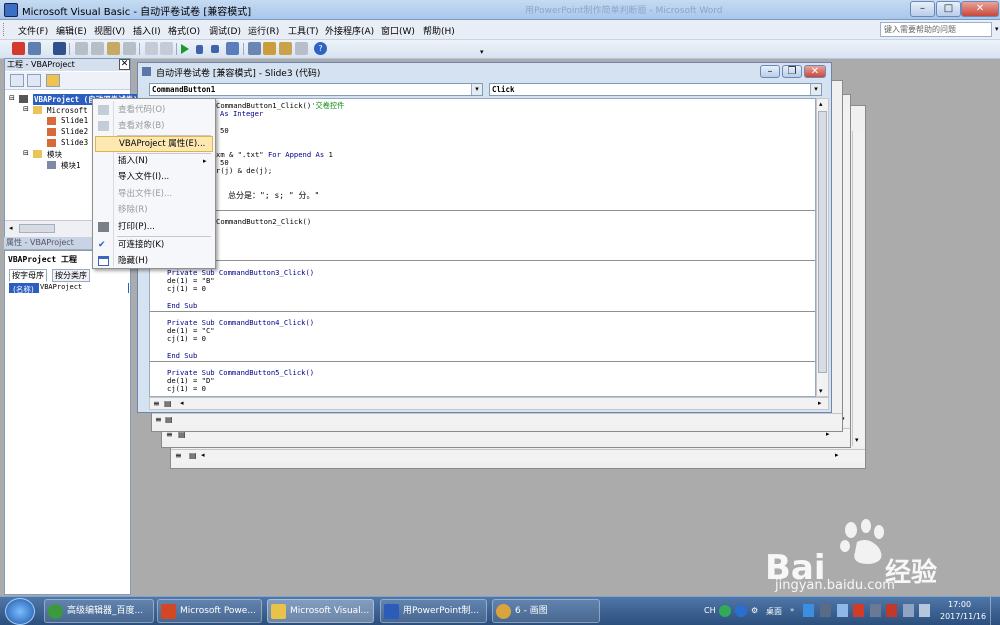 Image resolution: width=1000 pixels, height=625 pixels. Describe the element at coordinates (254, 48) in the screenshot. I see `project-explorer-icon` at that location.